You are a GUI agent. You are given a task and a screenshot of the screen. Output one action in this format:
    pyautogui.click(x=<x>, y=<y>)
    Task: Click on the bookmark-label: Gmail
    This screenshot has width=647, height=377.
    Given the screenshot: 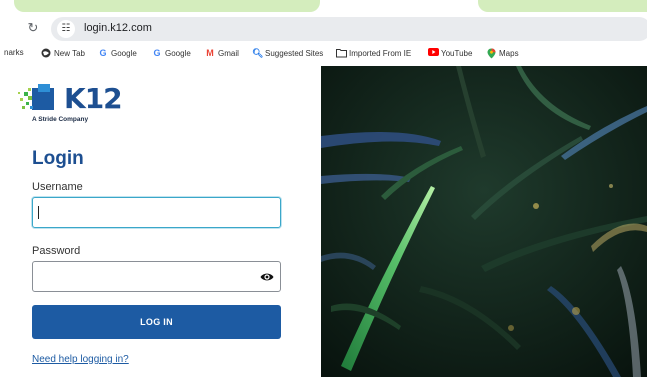 What is the action you would take?
    pyautogui.click(x=228, y=53)
    